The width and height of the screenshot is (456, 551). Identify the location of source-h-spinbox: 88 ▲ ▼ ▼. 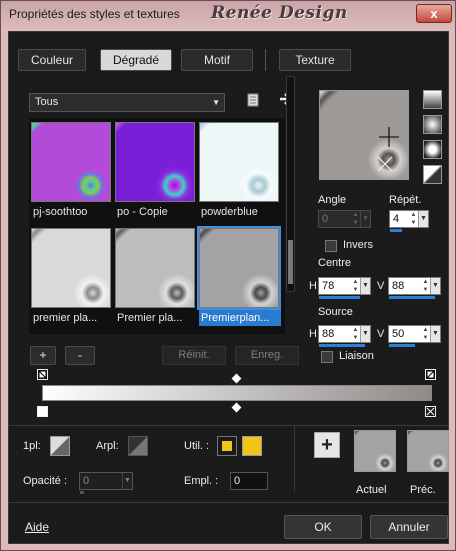
(344, 334).